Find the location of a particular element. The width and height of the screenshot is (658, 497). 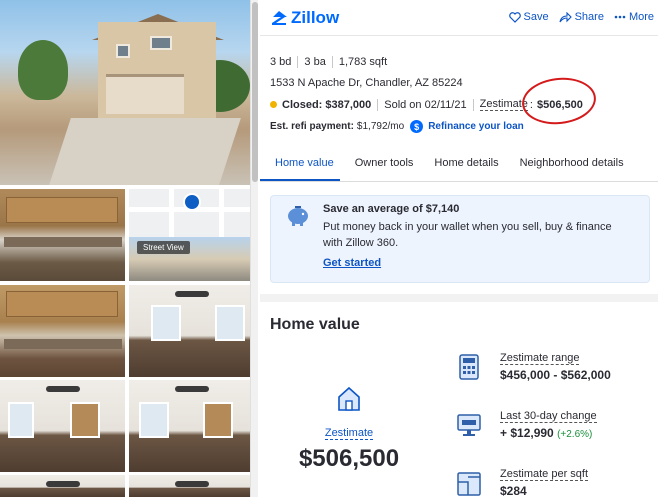

brand-name: Zillow is located at coordinates (315, 17).